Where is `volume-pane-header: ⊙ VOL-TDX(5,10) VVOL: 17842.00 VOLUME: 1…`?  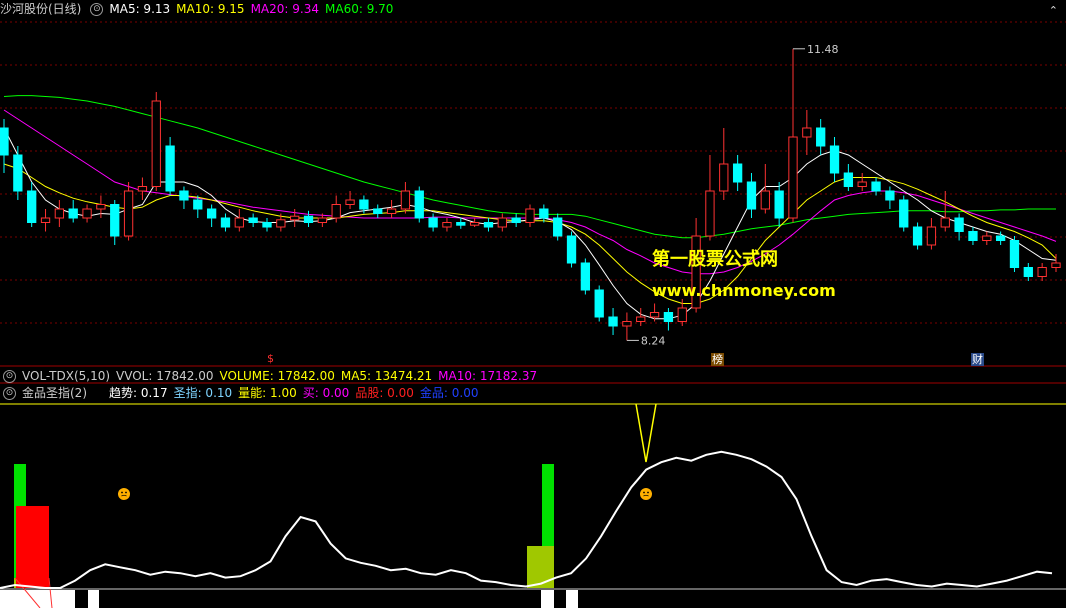 volume-pane-header: ⊙ VOL-TDX(5,10) VVOL: 17842.00 VOLUME: 1… is located at coordinates (271, 376).